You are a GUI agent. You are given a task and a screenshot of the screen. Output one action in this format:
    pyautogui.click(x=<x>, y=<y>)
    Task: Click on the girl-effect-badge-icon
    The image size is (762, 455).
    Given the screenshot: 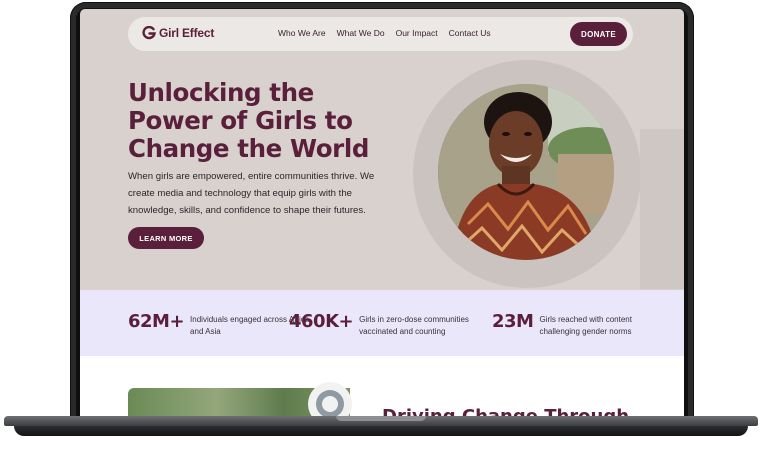 What is the action you would take?
    pyautogui.click(x=330, y=403)
    